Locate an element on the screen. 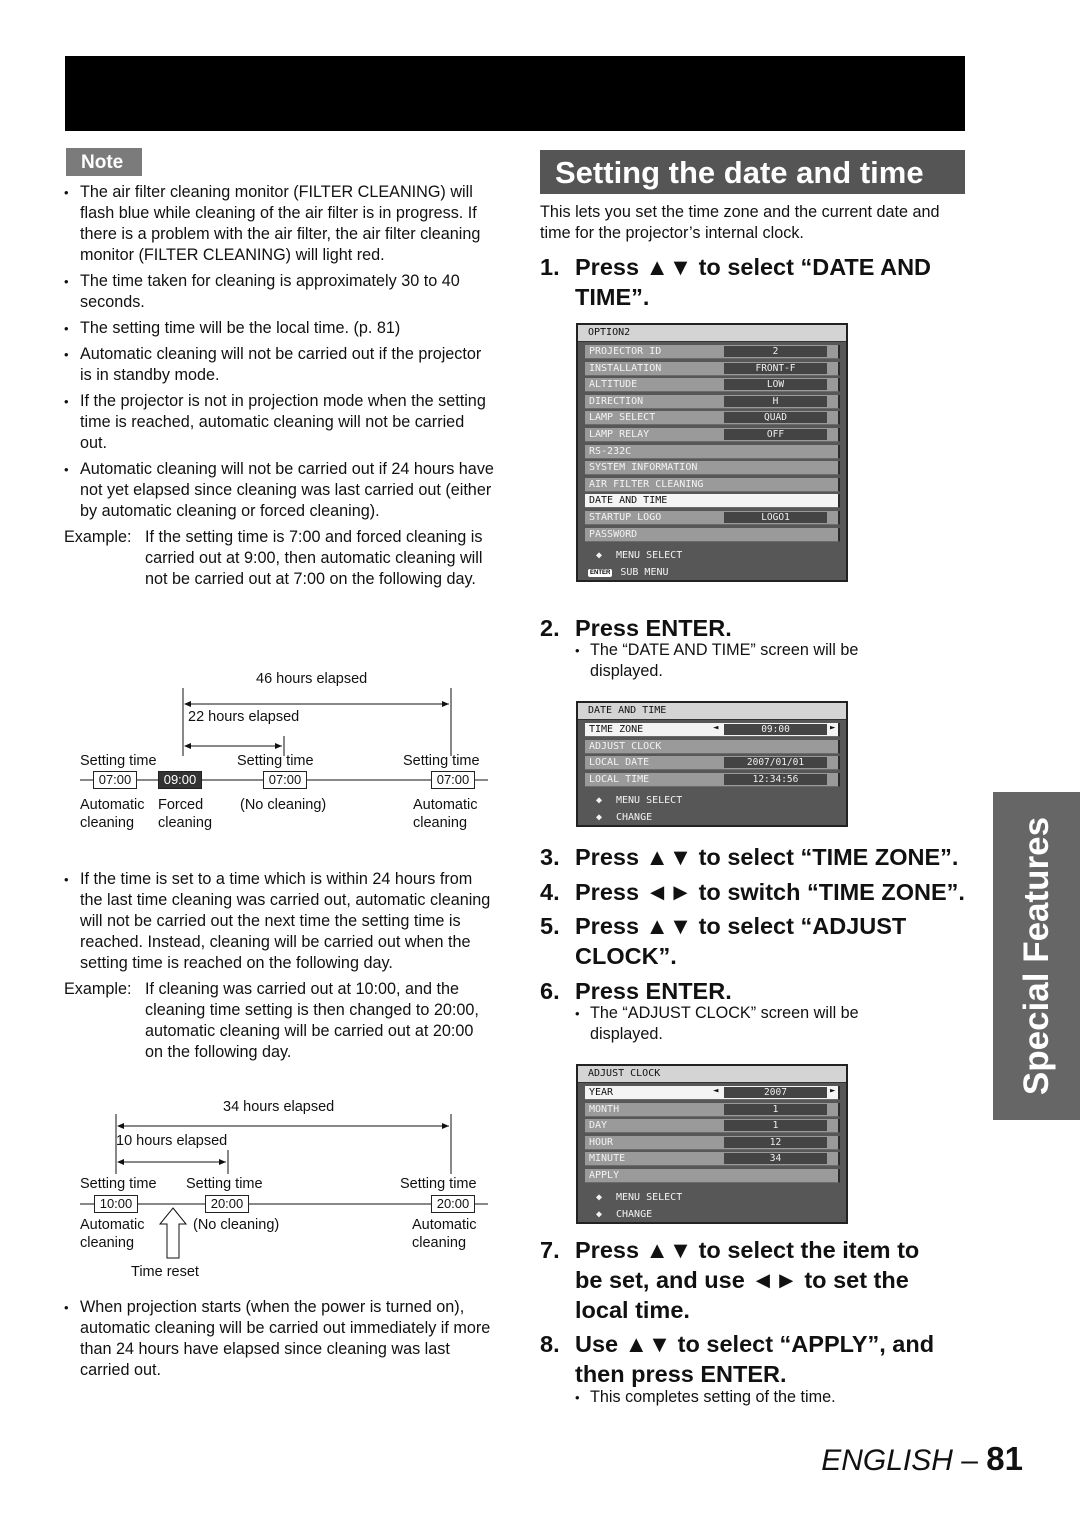  footer-language: ENGLISH is located at coordinates (887, 1460).